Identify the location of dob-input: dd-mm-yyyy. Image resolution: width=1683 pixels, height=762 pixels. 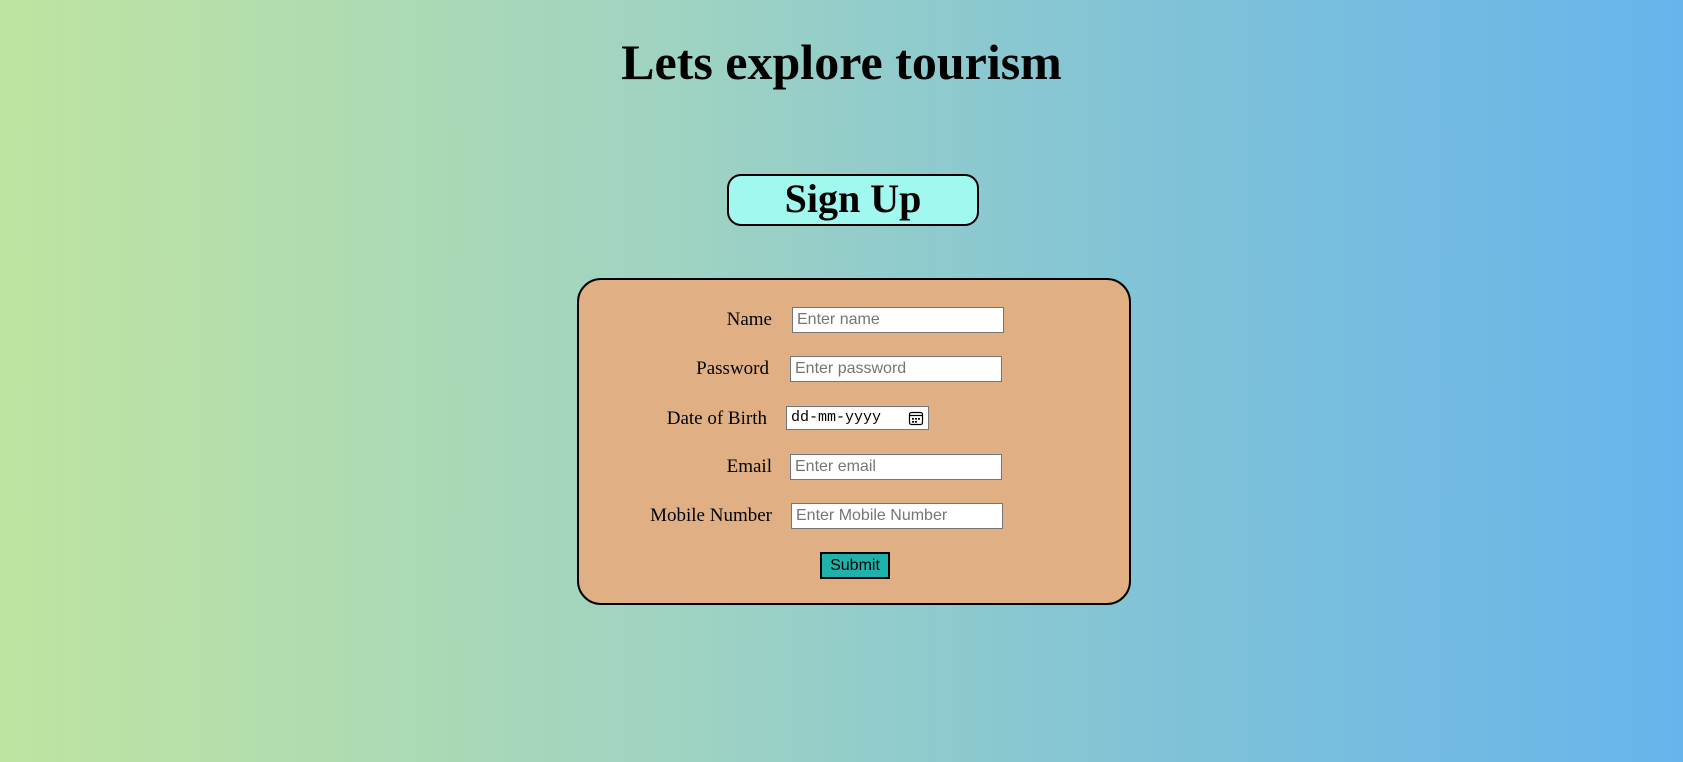
(857, 418).